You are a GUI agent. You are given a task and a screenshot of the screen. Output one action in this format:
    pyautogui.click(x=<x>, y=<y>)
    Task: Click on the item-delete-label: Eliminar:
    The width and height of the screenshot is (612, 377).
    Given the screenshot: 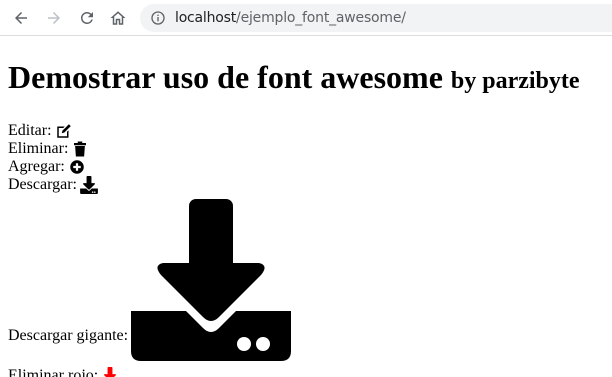 What is the action you would take?
    pyautogui.click(x=38, y=148)
    